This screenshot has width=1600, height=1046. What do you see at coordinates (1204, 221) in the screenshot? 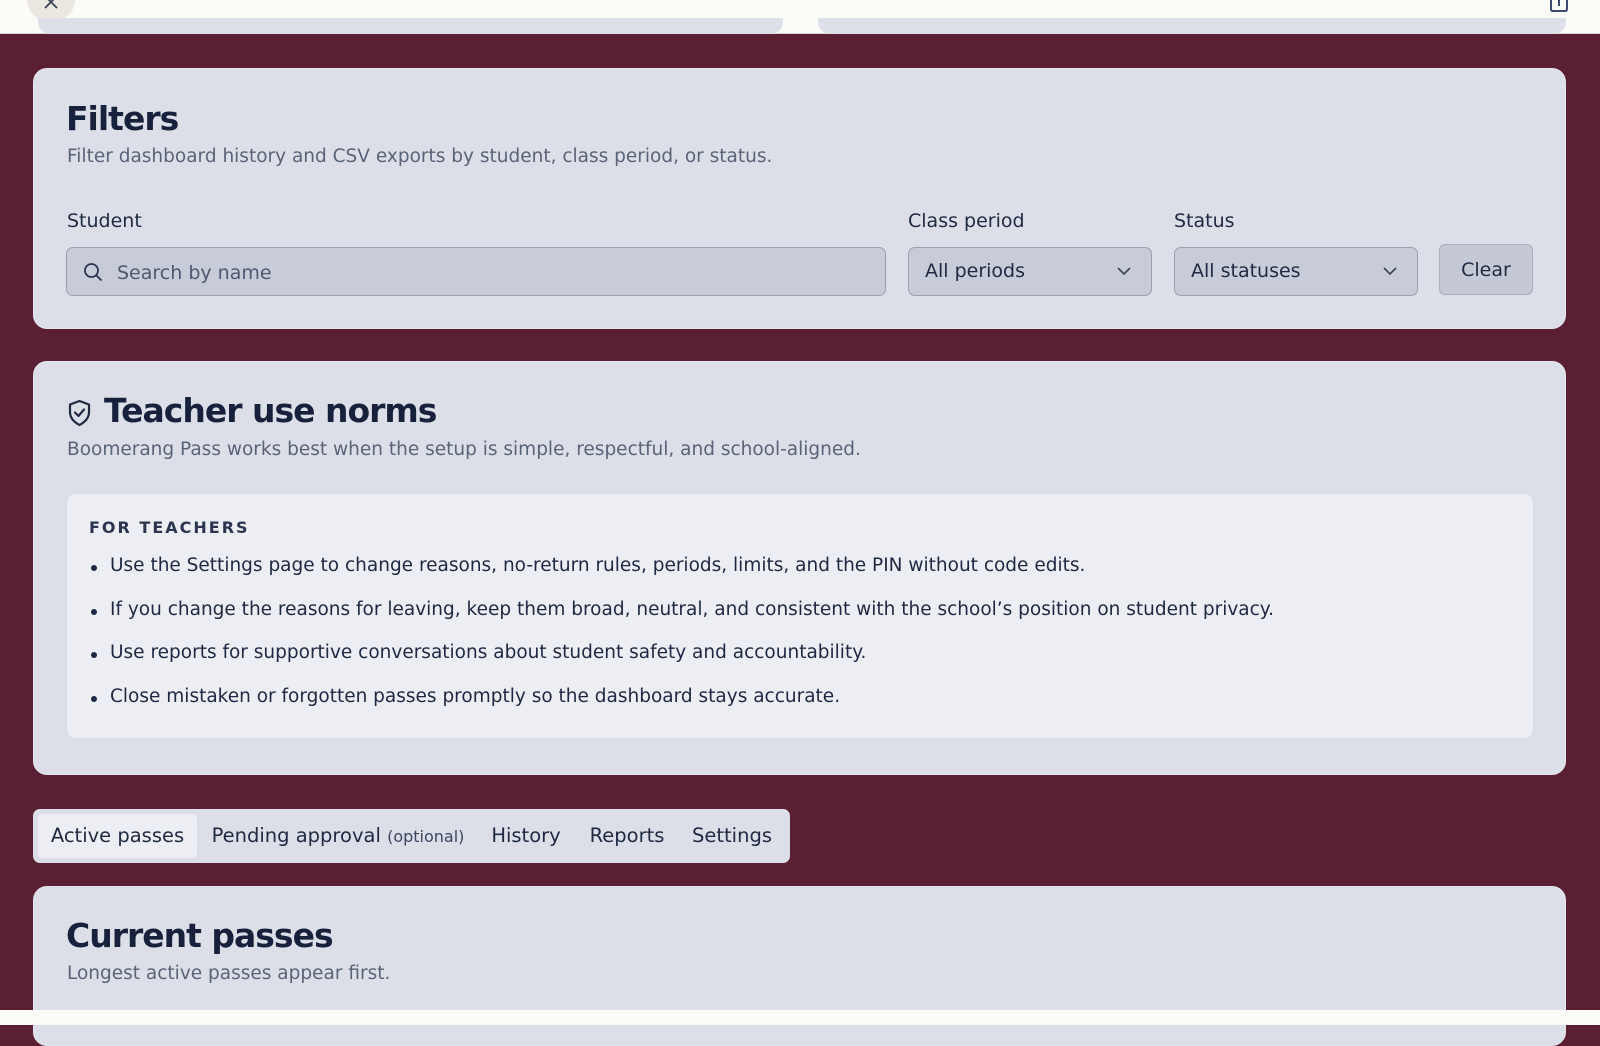
I see `status-label: Status` at bounding box center [1204, 221].